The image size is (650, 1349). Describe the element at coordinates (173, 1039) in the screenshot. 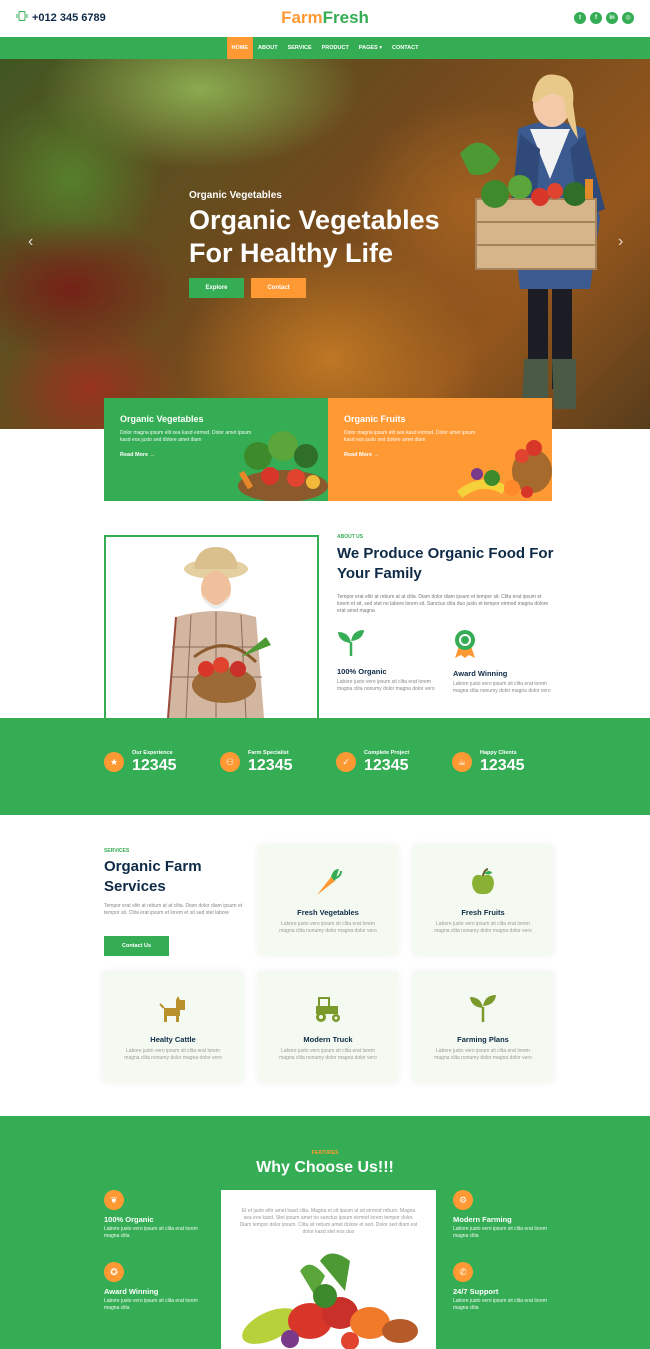

I see `service-card-title: Healty Cattle` at that location.